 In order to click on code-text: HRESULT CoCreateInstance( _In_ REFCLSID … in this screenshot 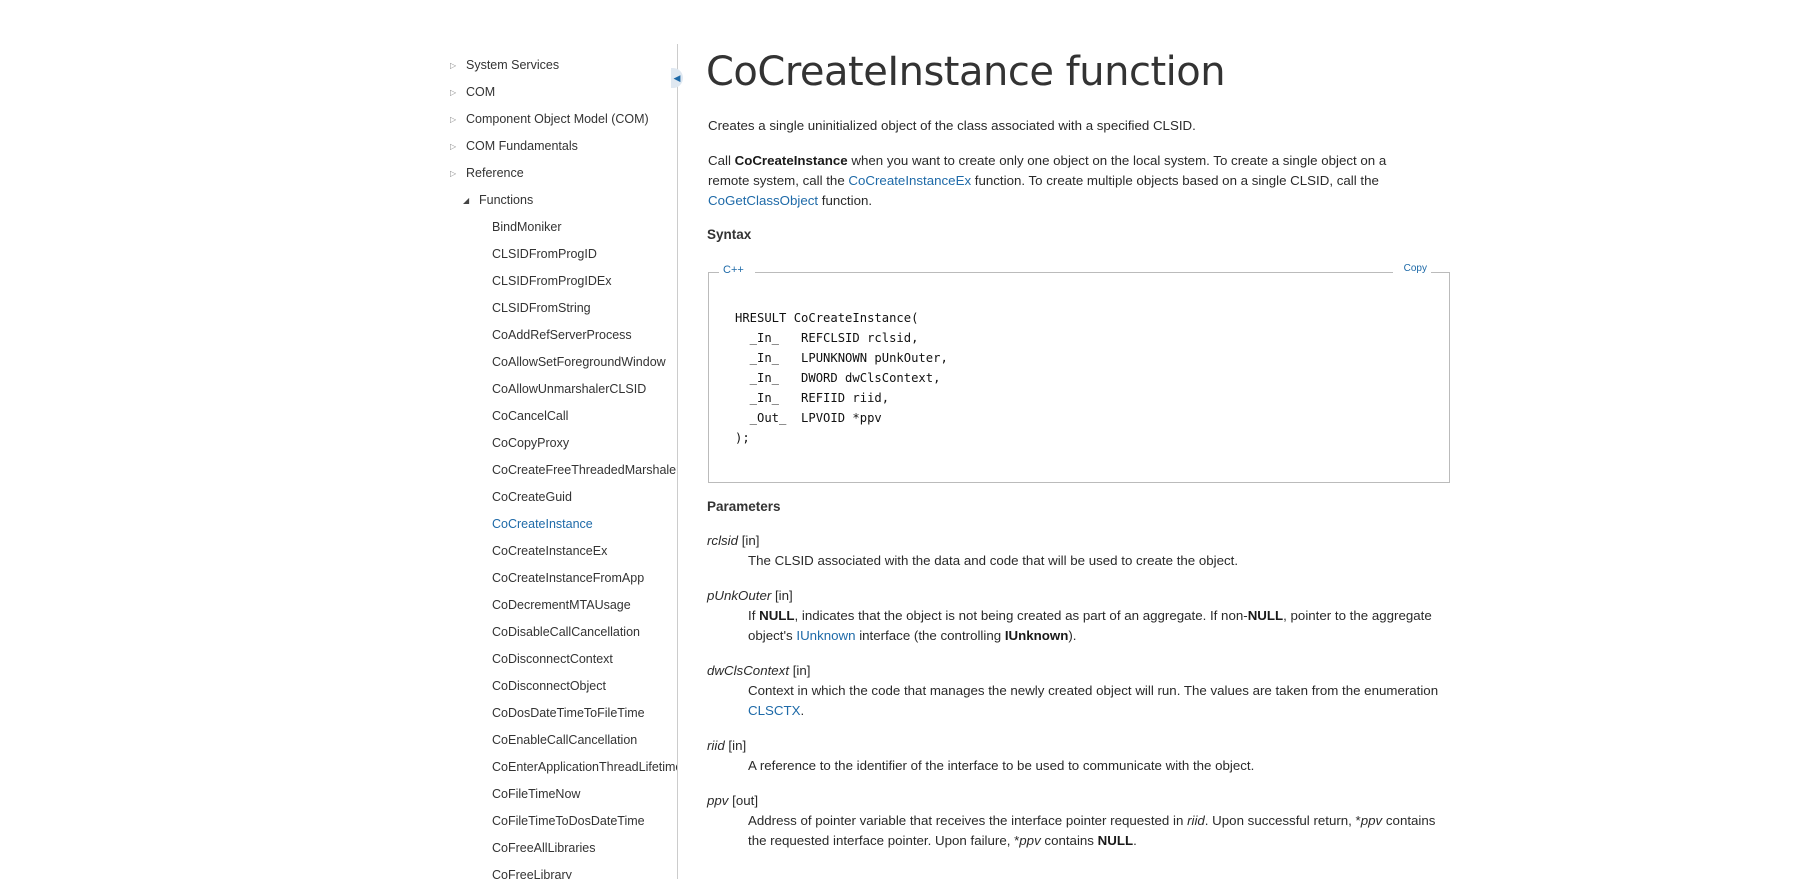, I will do `click(841, 378)`.